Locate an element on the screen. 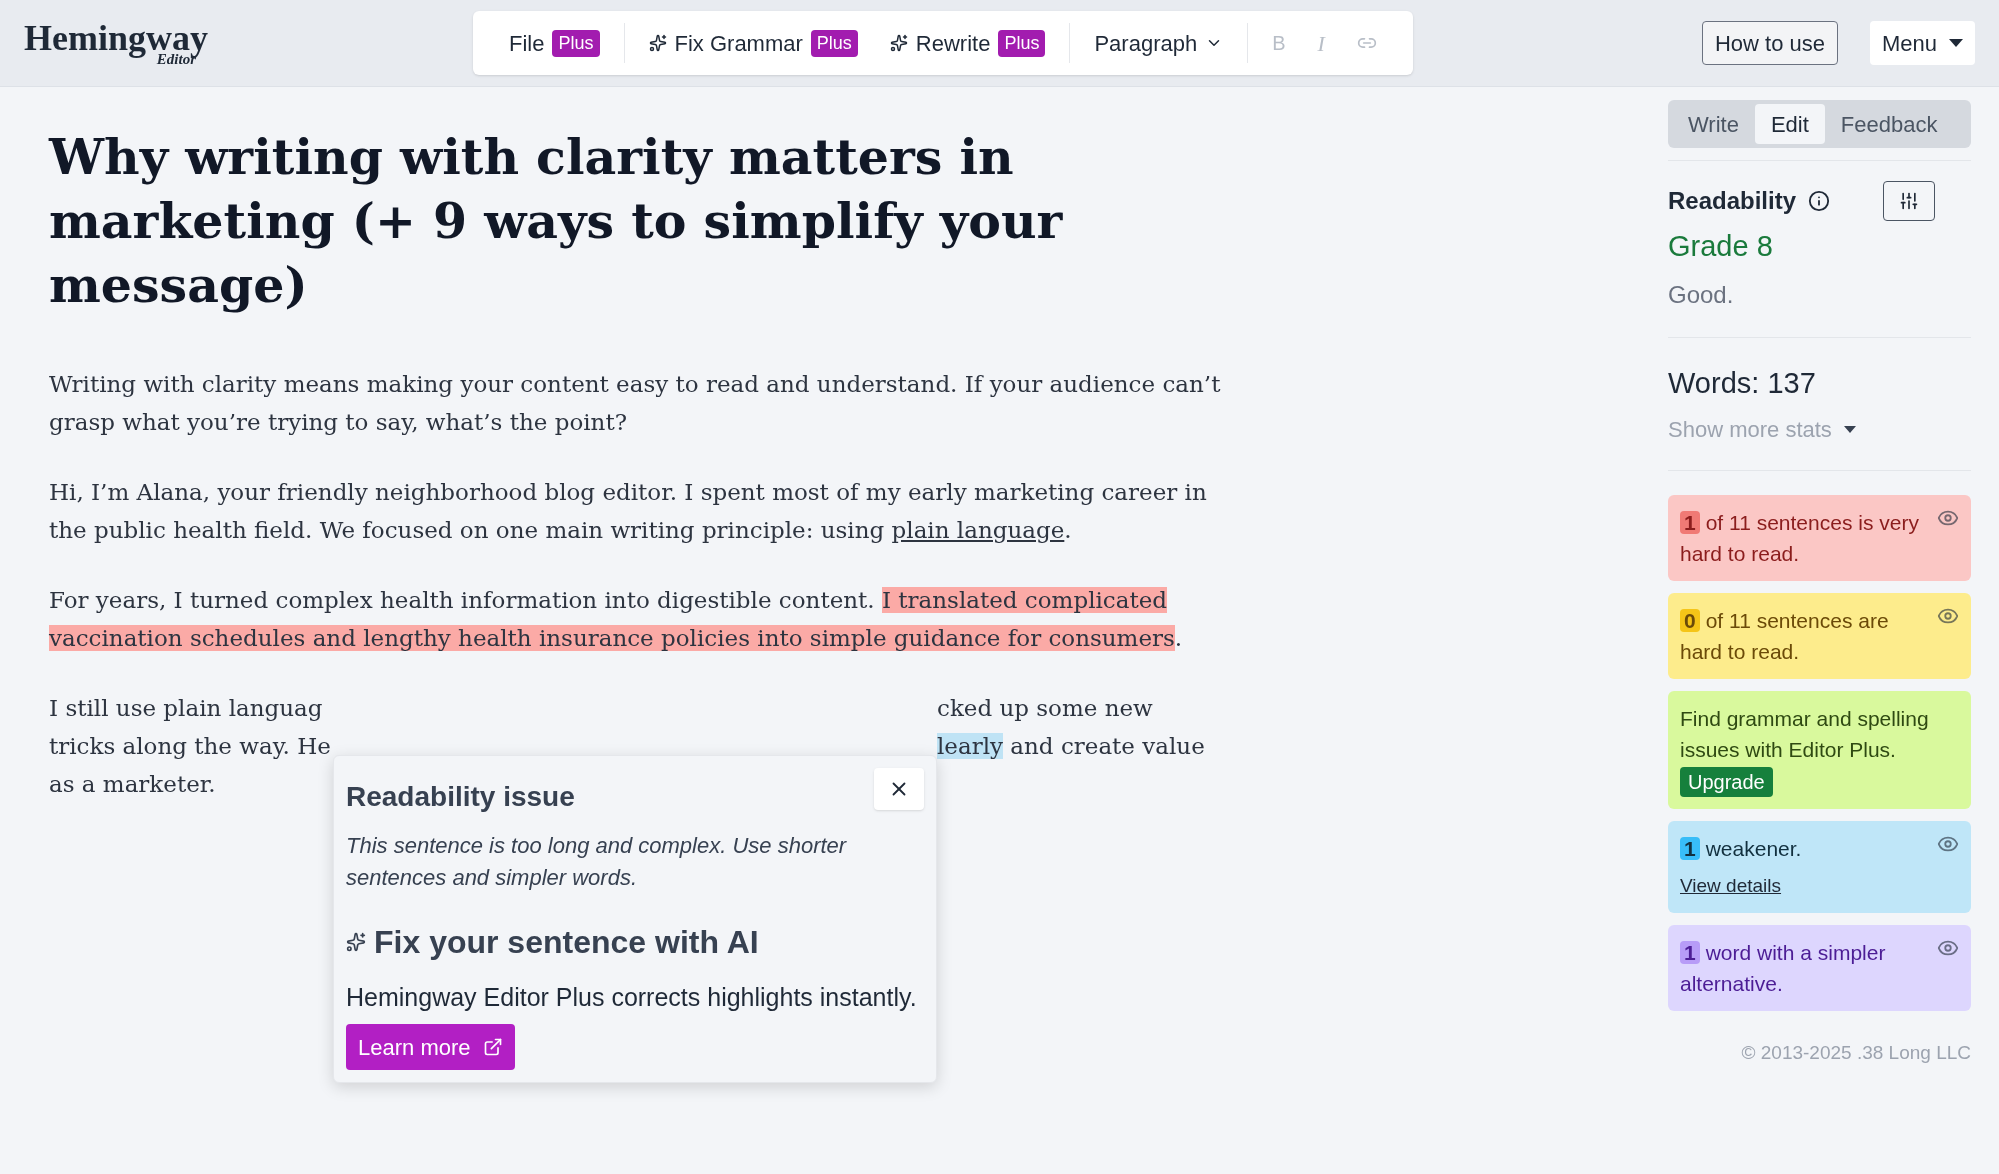 This screenshot has height=1174, width=1999. settings-button is located at coordinates (1909, 201).